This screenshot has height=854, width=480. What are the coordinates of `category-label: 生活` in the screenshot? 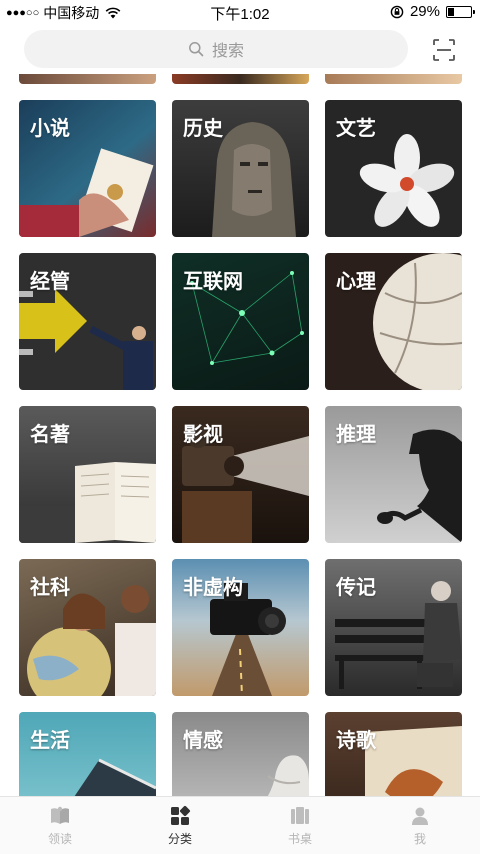 It's located at (50, 741).